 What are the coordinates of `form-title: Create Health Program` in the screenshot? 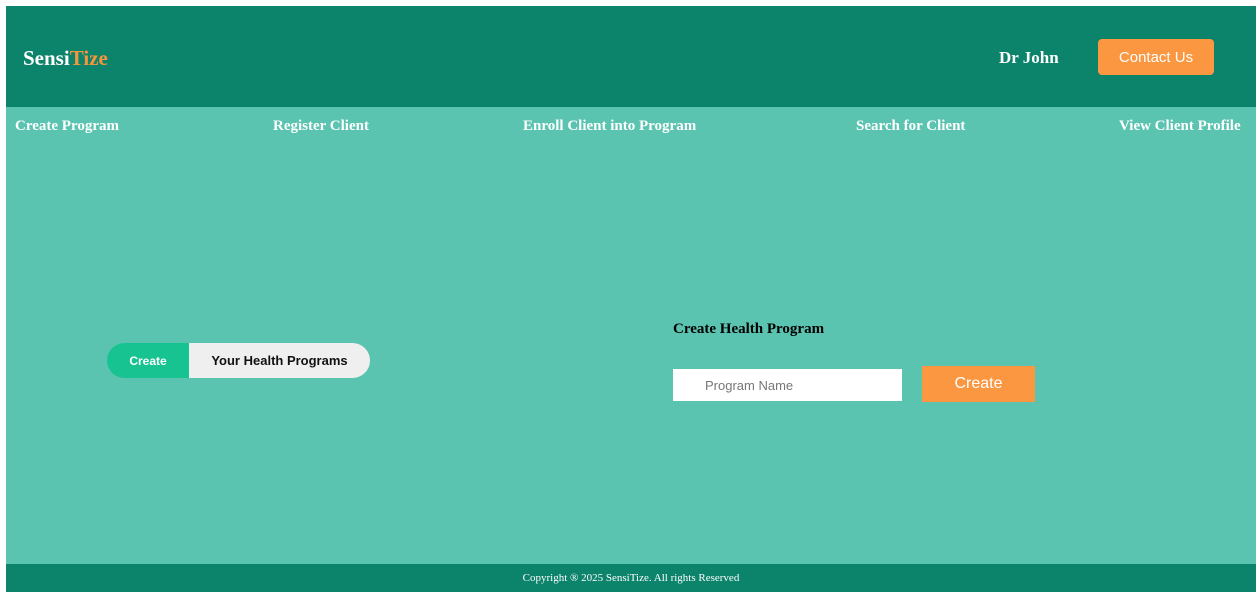 It's located at (749, 329).